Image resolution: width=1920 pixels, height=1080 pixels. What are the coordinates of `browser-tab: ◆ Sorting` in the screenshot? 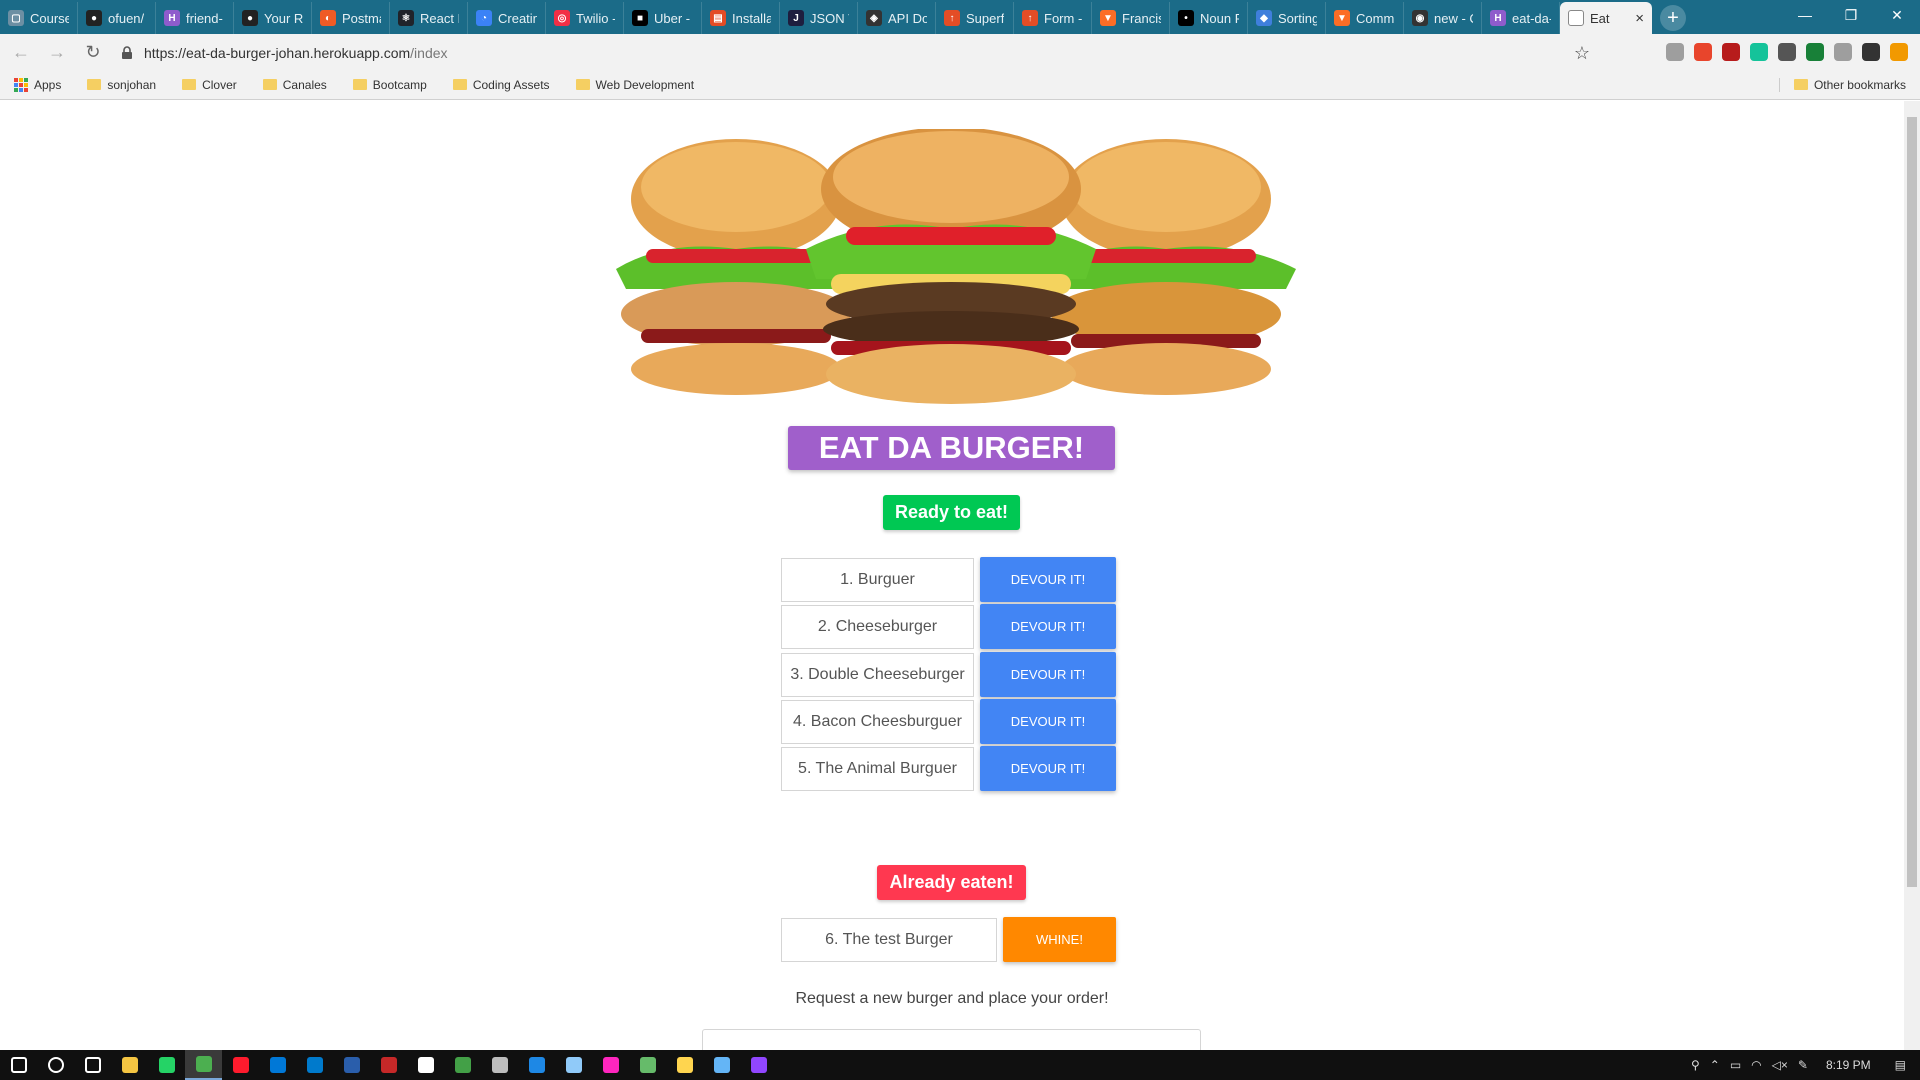 It's located at (1287, 18).